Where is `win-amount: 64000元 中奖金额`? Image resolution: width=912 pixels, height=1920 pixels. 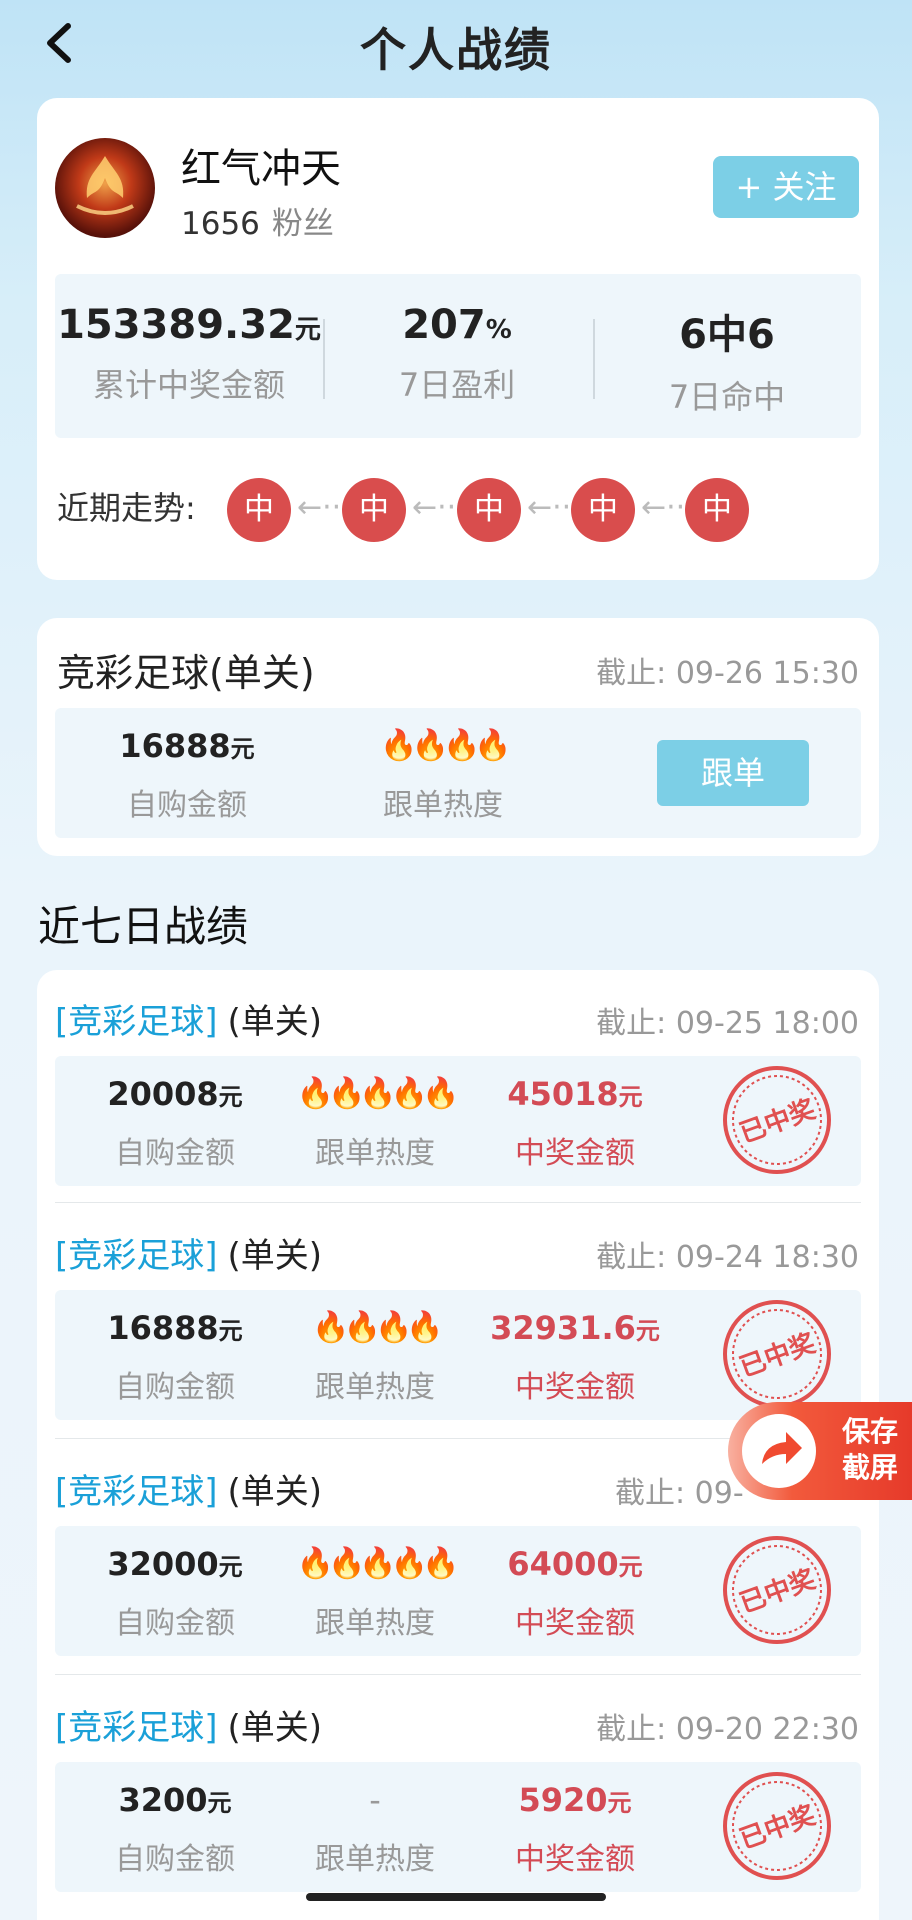
win-amount: 64000元 中奖金额 is located at coordinates (575, 1593).